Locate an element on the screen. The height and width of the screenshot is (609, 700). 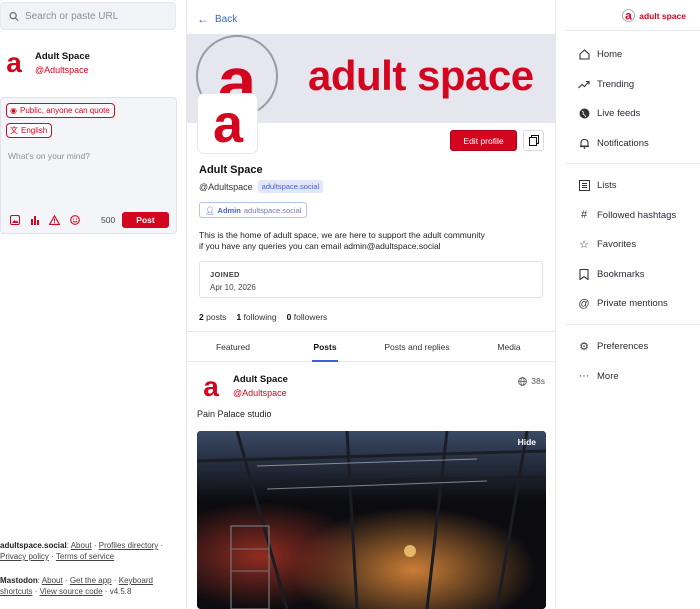
nav-label-favorites: Favorites is located at coordinates (617, 245).